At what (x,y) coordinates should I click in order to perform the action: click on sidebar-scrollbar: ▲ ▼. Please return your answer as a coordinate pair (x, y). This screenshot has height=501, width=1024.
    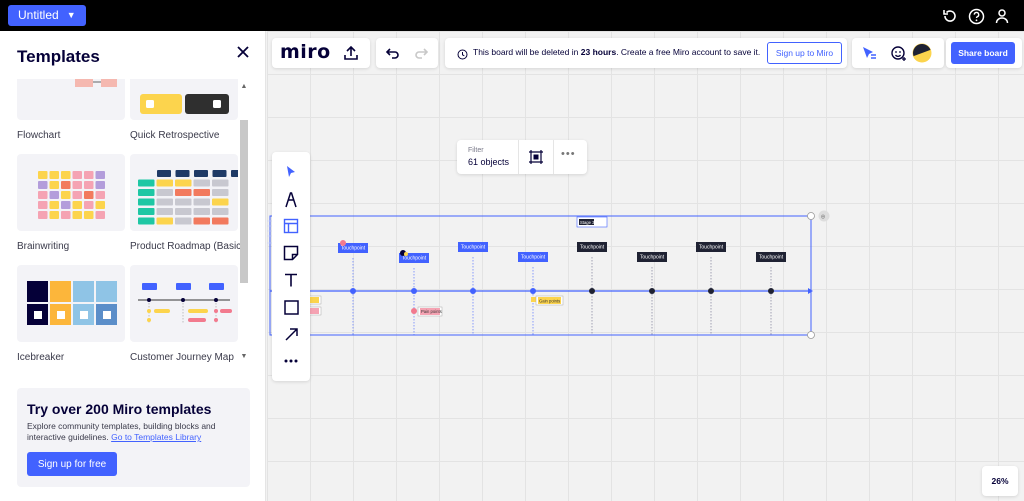
    Looking at the image, I should click on (243, 223).